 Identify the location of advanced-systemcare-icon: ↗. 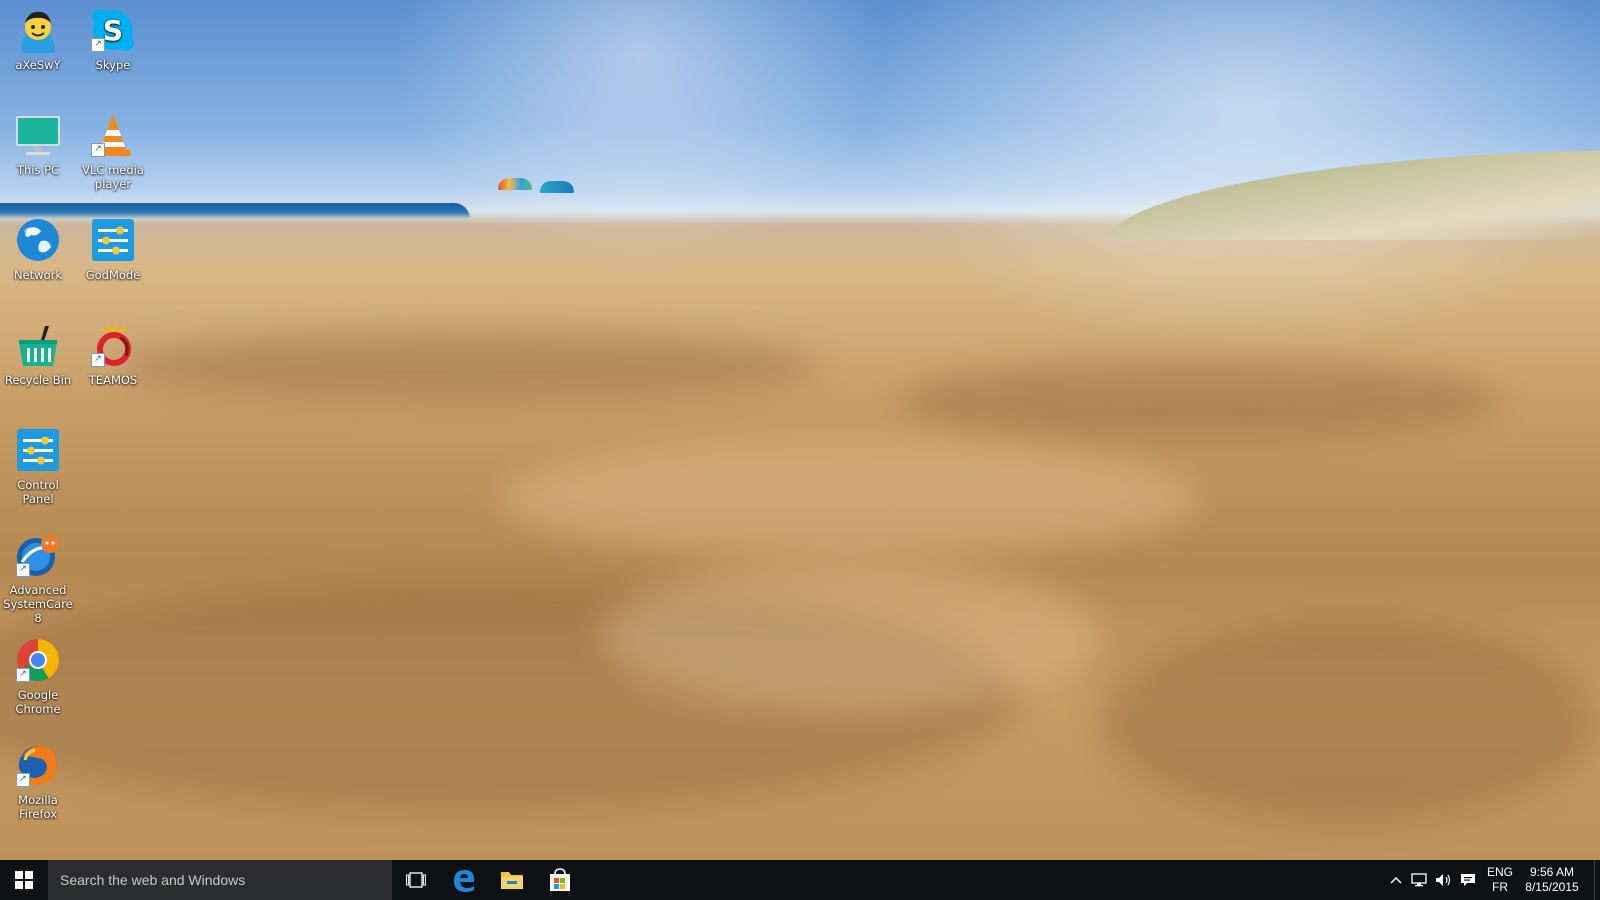
(38, 555).